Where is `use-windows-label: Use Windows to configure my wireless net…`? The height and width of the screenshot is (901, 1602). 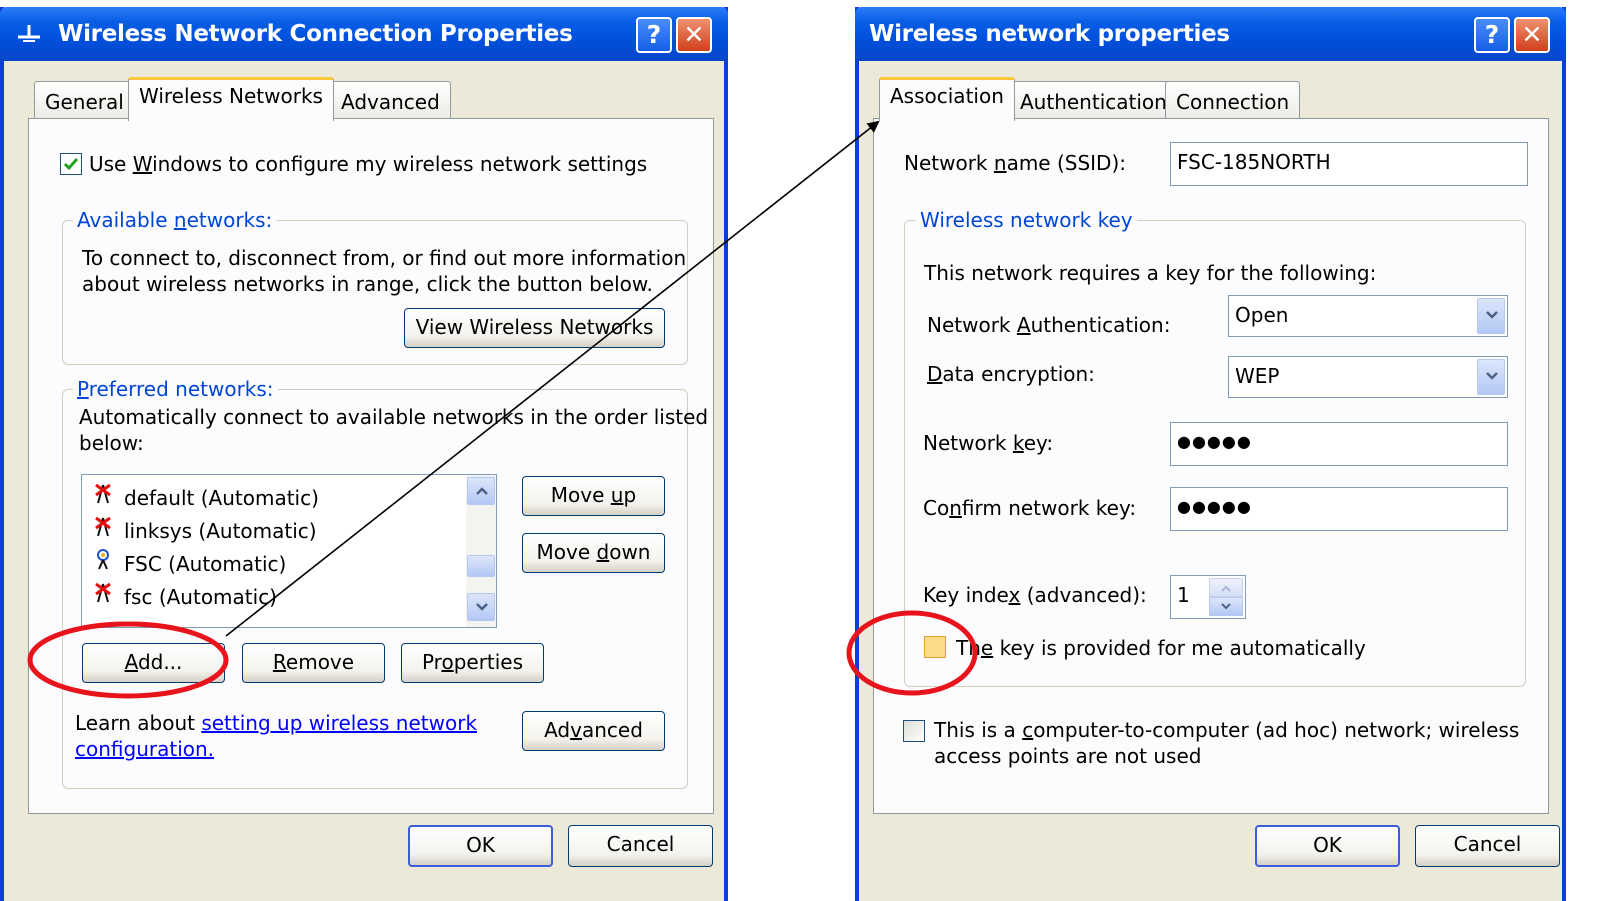
use-windows-label: Use Windows to configure my wireless net… is located at coordinates (368, 164).